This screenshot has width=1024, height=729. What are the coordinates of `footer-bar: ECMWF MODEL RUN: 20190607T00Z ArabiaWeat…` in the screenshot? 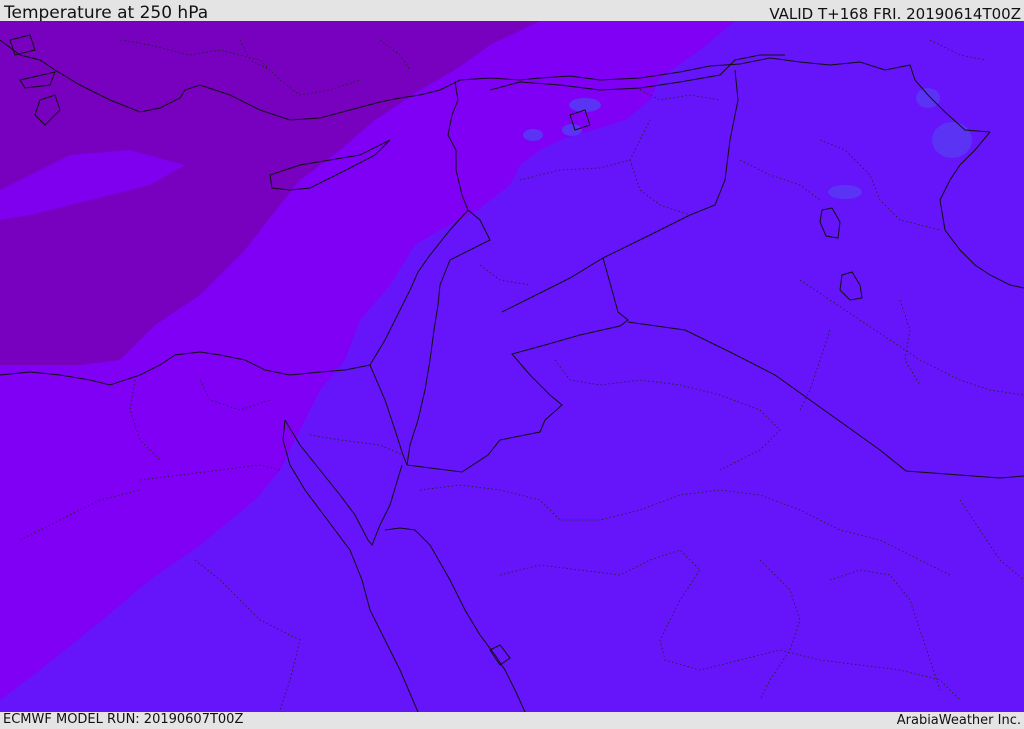 It's located at (512, 720).